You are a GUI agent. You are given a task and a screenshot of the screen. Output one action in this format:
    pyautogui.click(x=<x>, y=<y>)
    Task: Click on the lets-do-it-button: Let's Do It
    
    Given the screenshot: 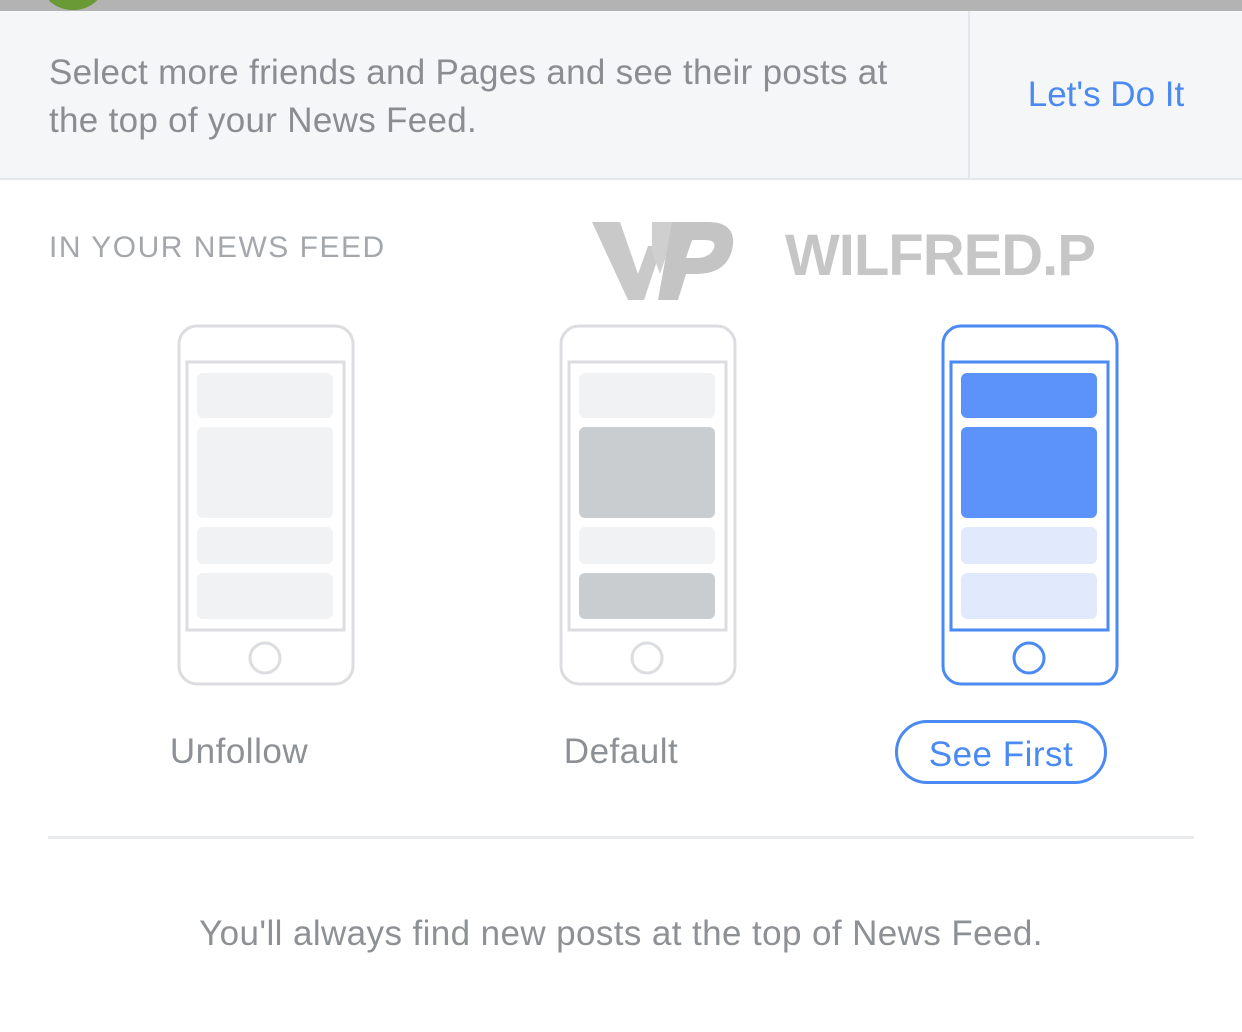 What is the action you would take?
    pyautogui.click(x=1106, y=95)
    